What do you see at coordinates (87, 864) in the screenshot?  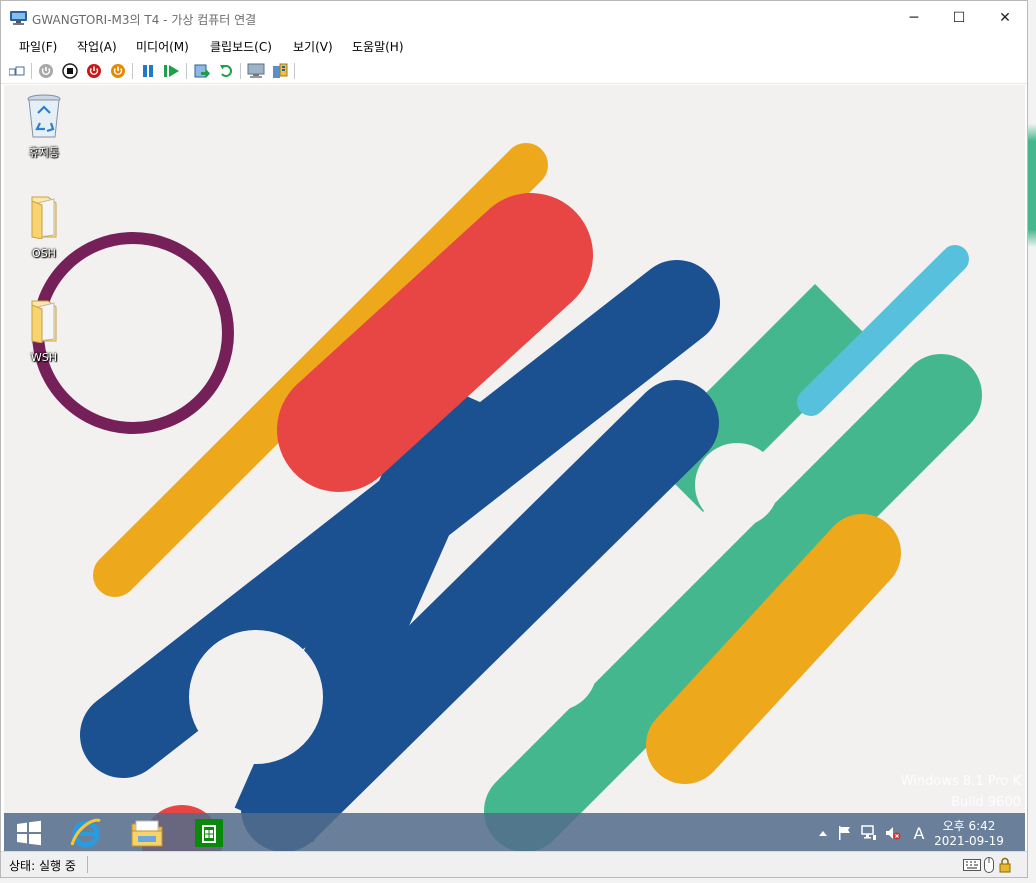 I see `status-divider` at bounding box center [87, 864].